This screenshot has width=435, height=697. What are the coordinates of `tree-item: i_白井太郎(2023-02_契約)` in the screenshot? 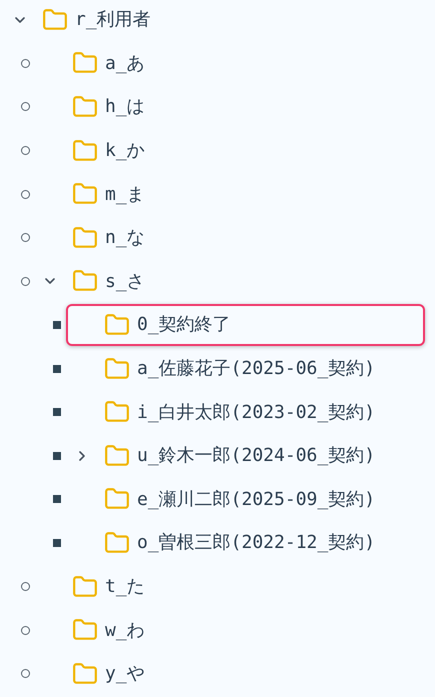 It's located at (228, 412).